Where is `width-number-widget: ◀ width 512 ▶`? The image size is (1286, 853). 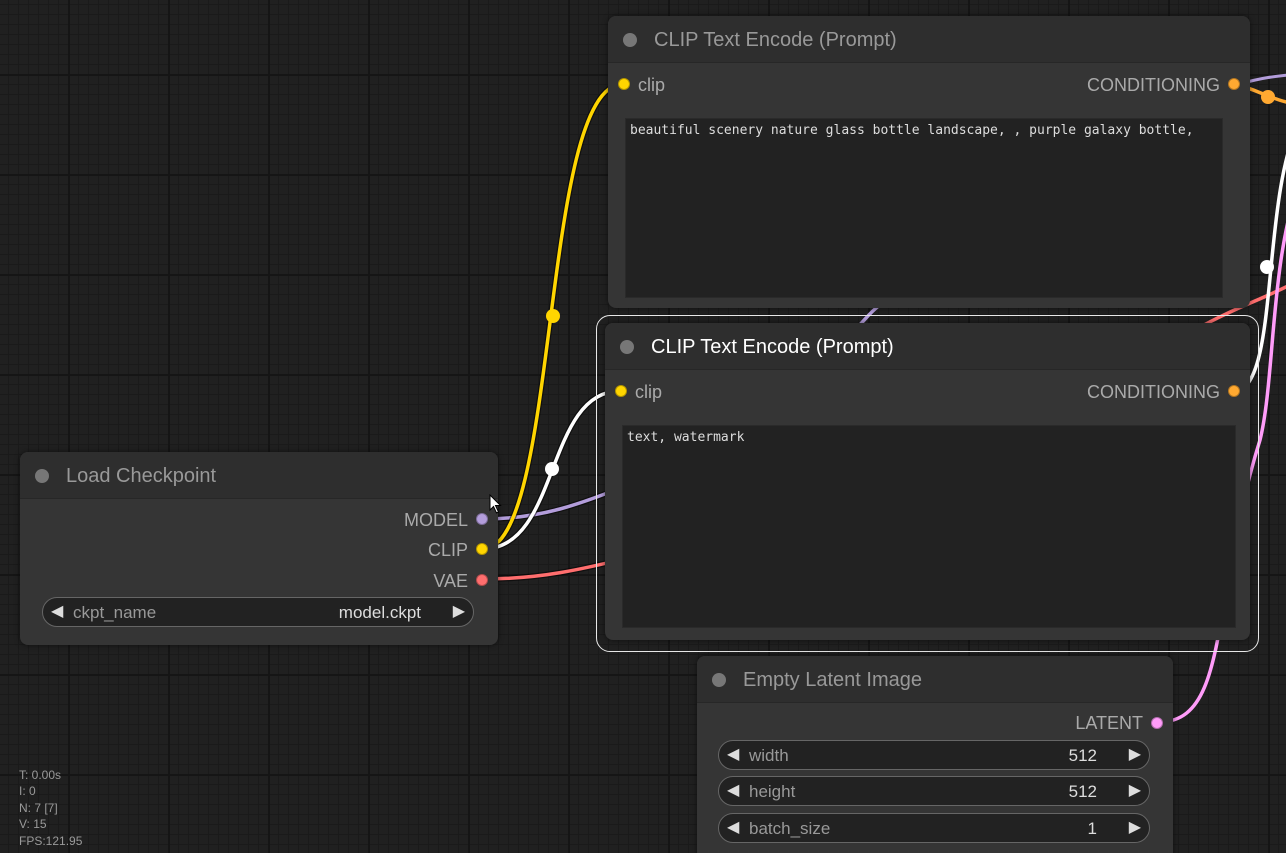 width-number-widget: ◀ width 512 ▶ is located at coordinates (934, 755).